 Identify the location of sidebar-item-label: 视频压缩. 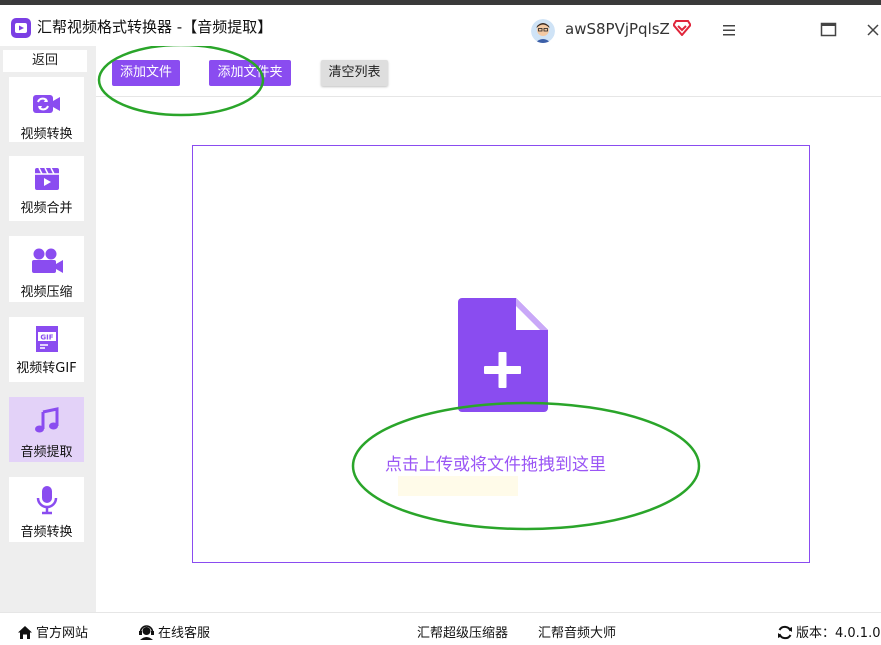
(46, 292).